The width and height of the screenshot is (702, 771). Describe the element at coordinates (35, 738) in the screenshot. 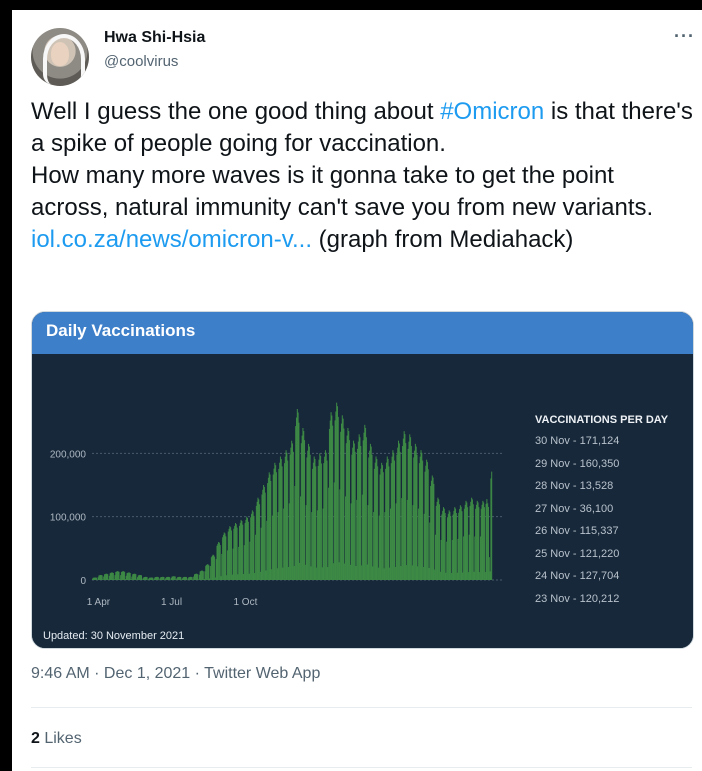

I see `likes-number: 2` at that location.